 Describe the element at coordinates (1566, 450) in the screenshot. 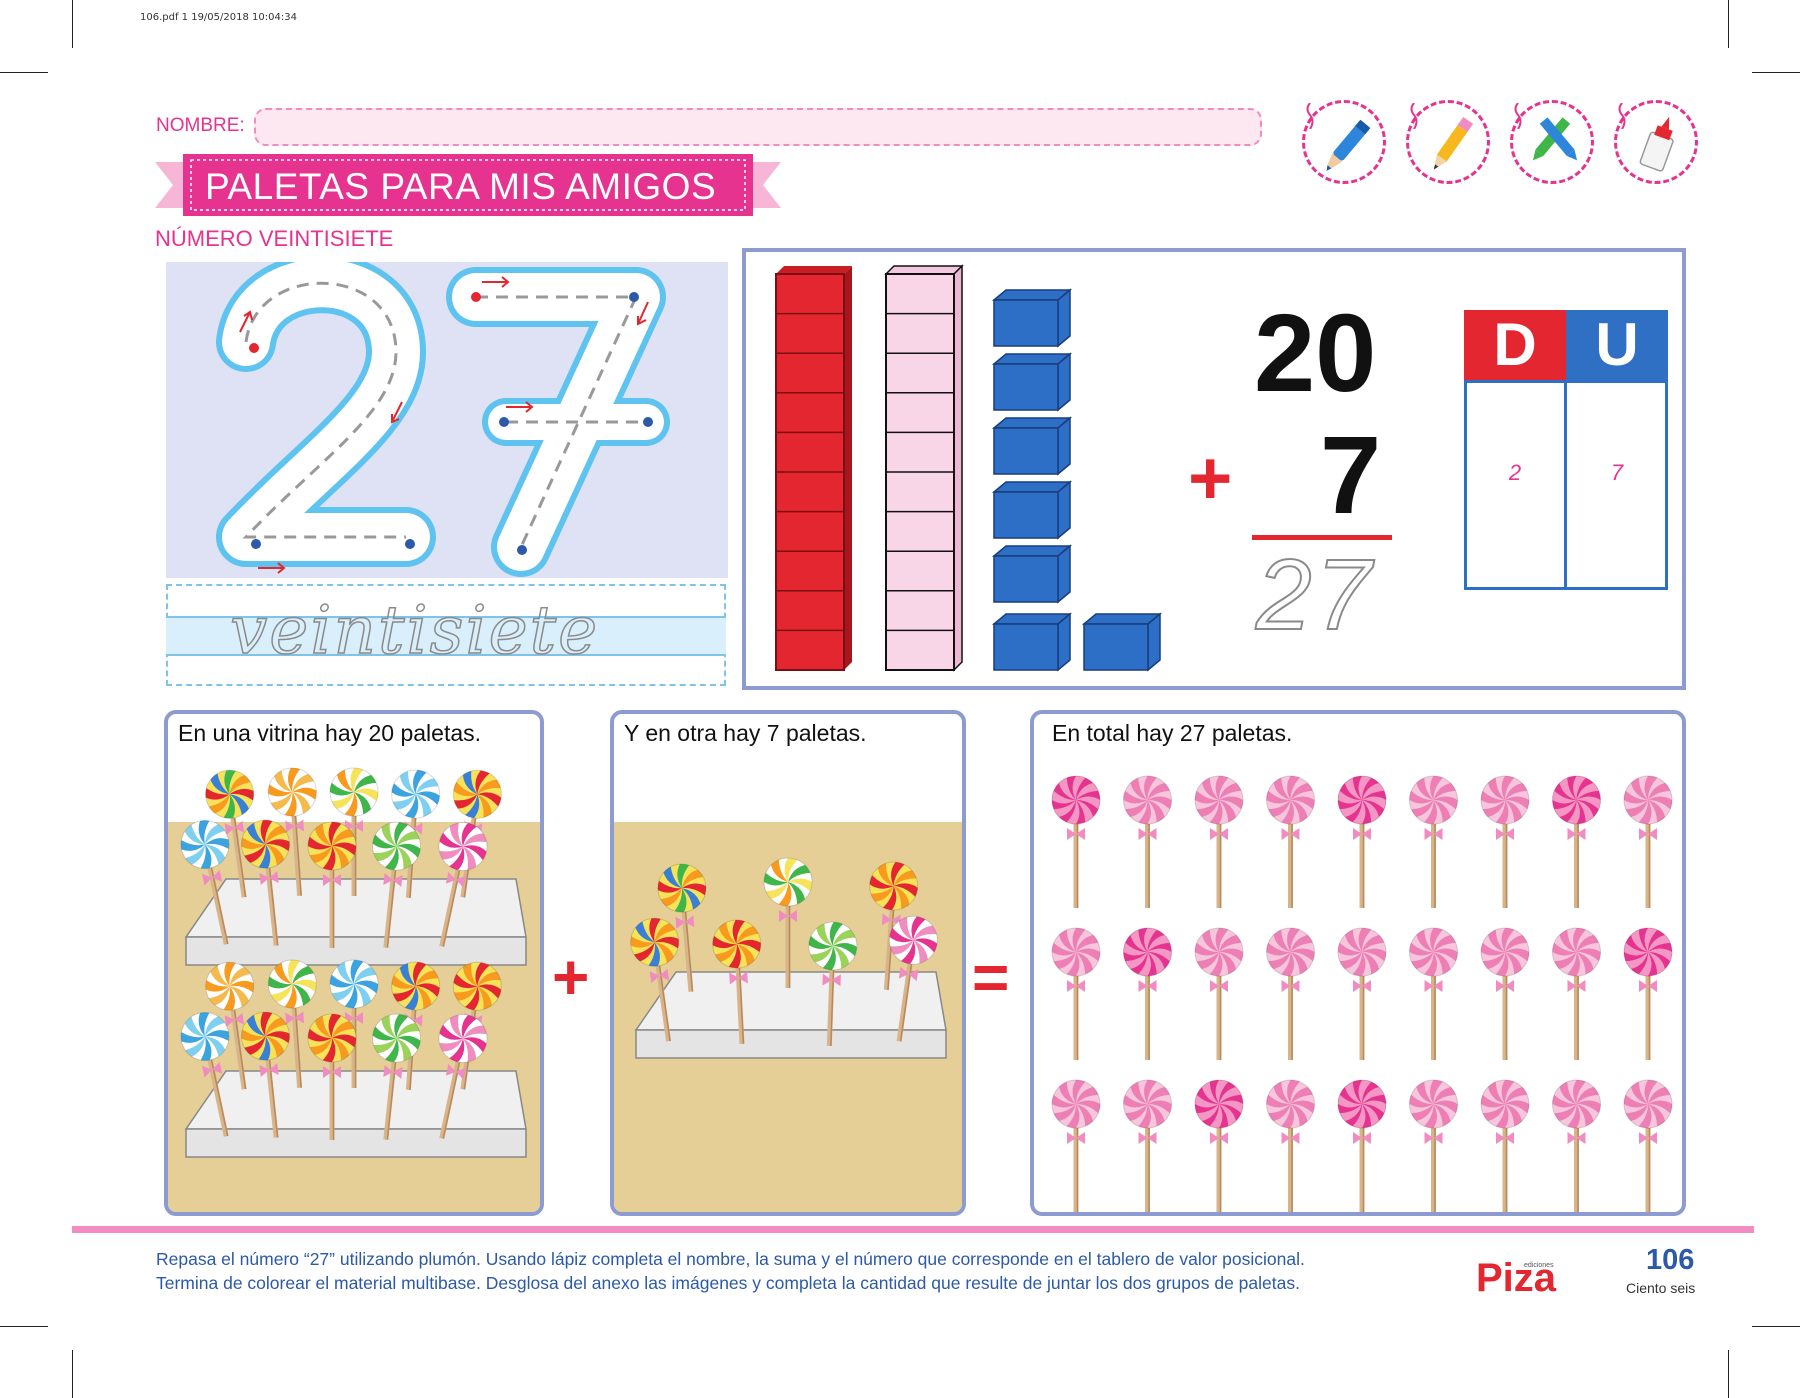

I see `place-value-table: D U 2 7` at that location.